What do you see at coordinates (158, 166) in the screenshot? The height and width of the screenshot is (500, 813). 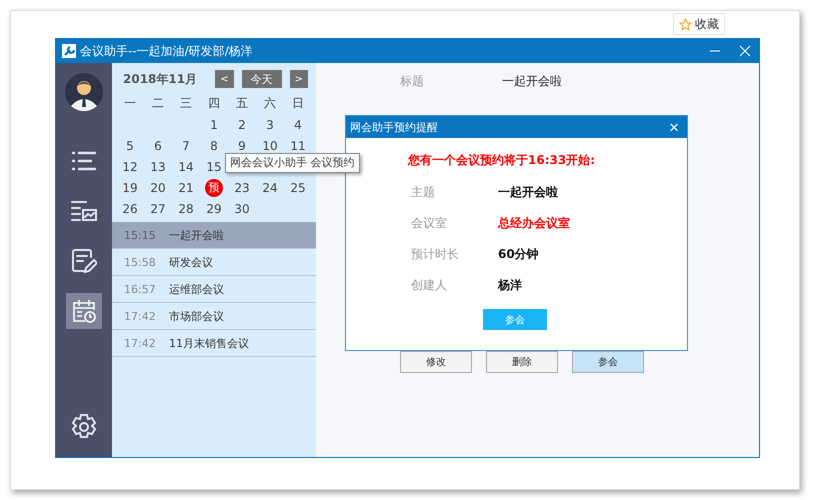 I see `calendar-day: 13` at bounding box center [158, 166].